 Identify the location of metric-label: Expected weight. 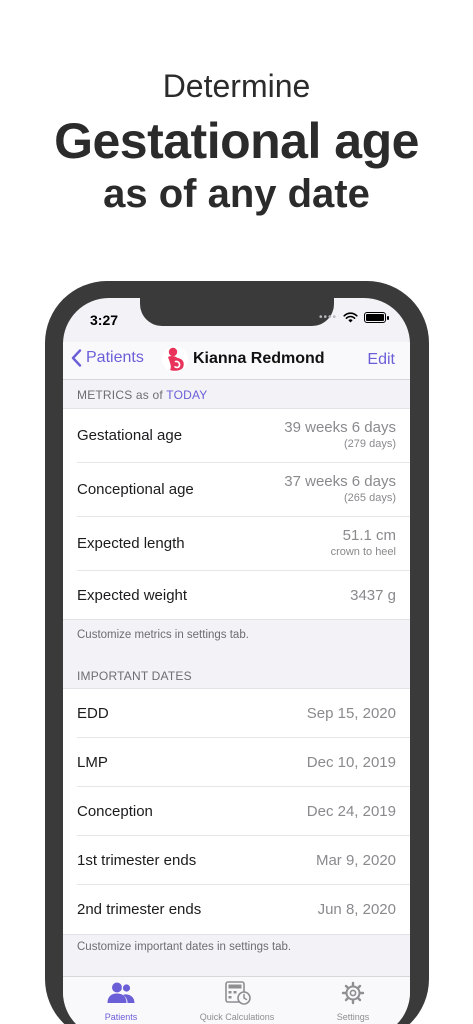
(132, 595).